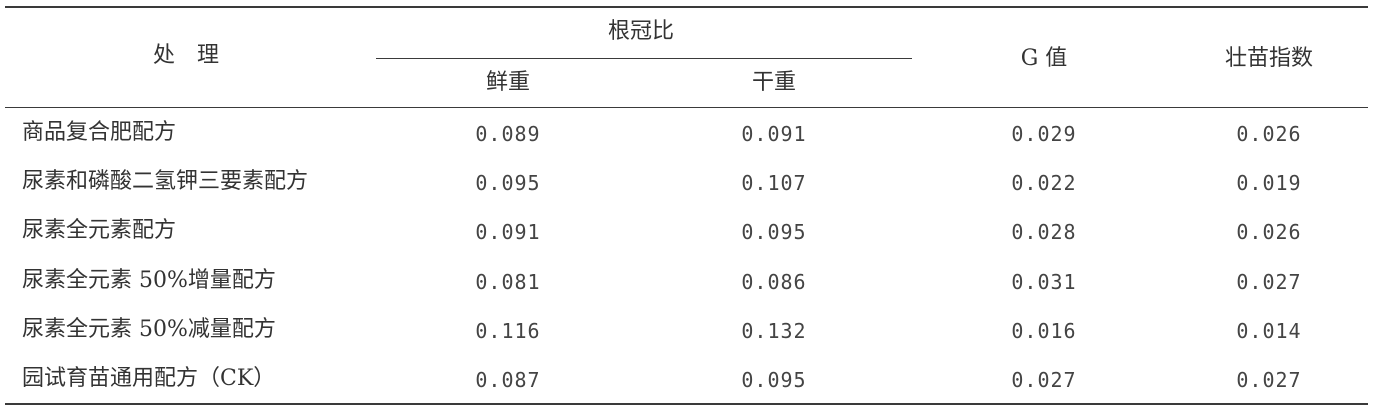  Describe the element at coordinates (1044, 134) in the screenshot. I see `cell-g-value: 0.029` at that location.